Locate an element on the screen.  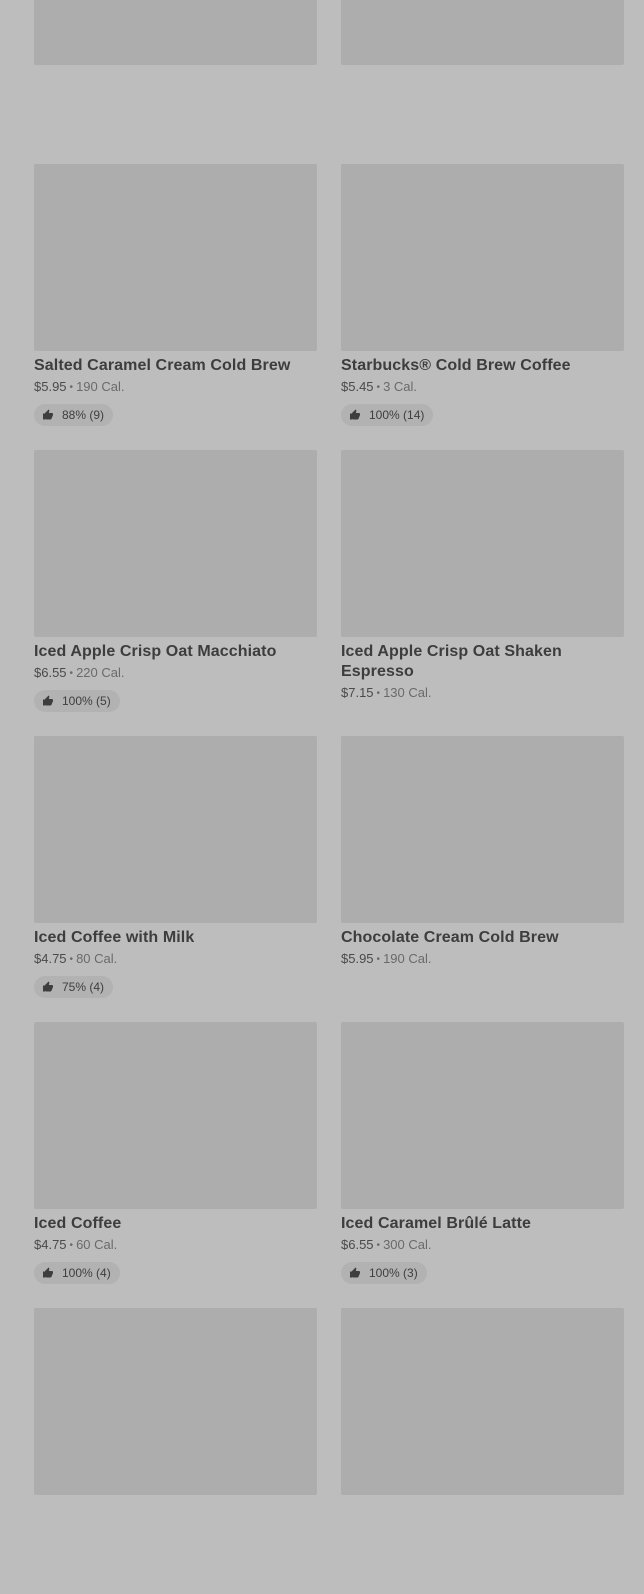
product-card: Chocolate Cream Cold Brew $5.95 • 190 Cal. is located at coordinates (482, 879).